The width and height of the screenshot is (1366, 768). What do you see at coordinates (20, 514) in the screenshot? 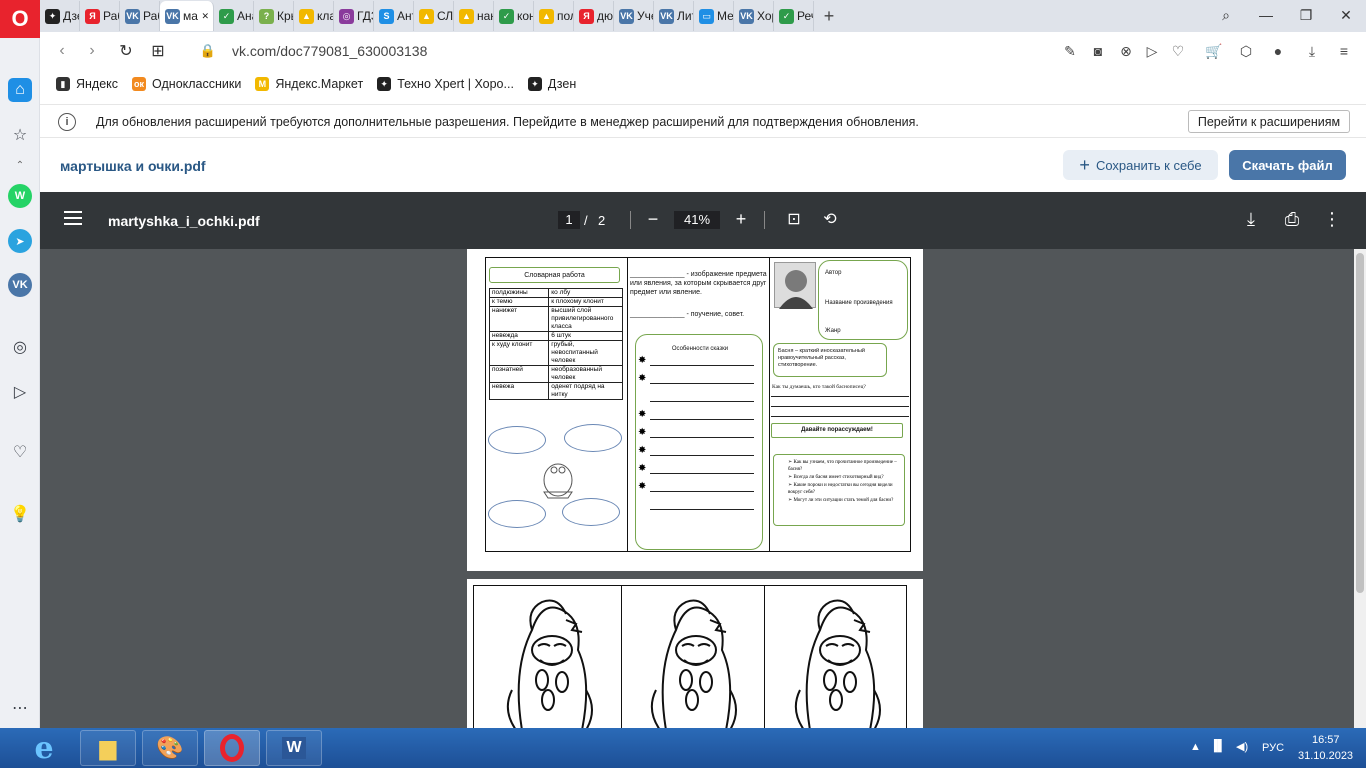
I see `lightbulb-icon: 💡` at bounding box center [20, 514].